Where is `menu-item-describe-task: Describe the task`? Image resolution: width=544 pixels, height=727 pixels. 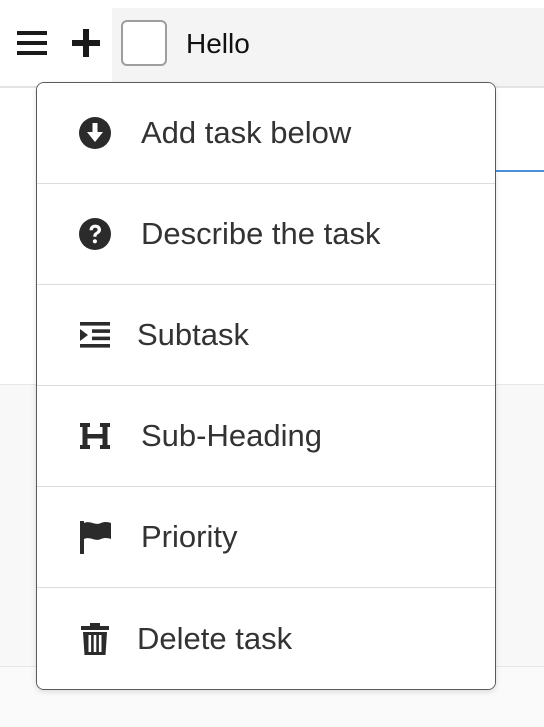
menu-item-describe-task: Describe the task is located at coordinates (266, 234).